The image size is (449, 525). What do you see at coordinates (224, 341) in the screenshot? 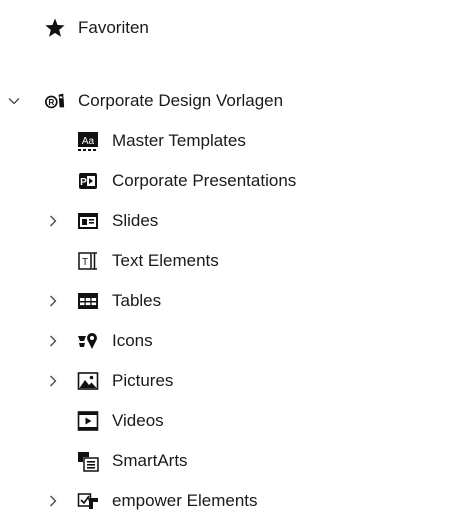
I see `tree-item-icons: Icons` at bounding box center [224, 341].